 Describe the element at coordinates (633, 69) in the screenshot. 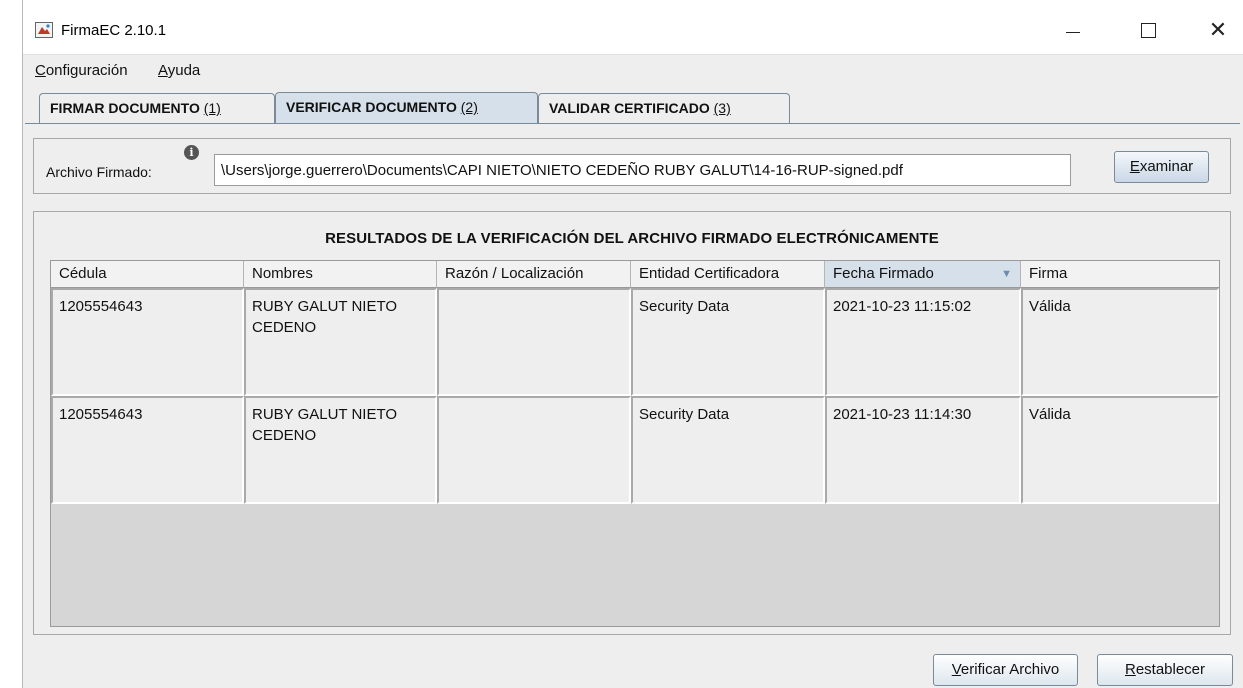

I see `menu-bar: Configuración Ayuda` at that location.